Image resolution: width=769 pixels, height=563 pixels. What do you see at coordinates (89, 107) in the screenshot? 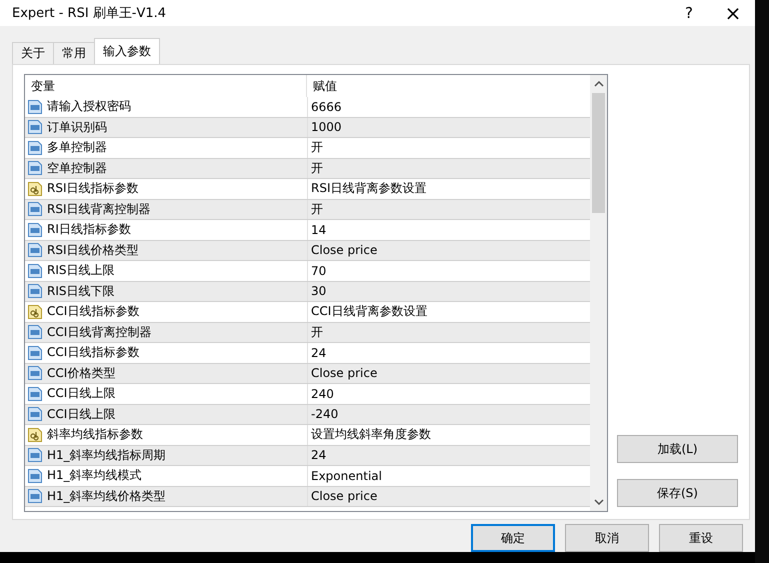
I see `parameter-name: 请输入授权密码` at bounding box center [89, 107].